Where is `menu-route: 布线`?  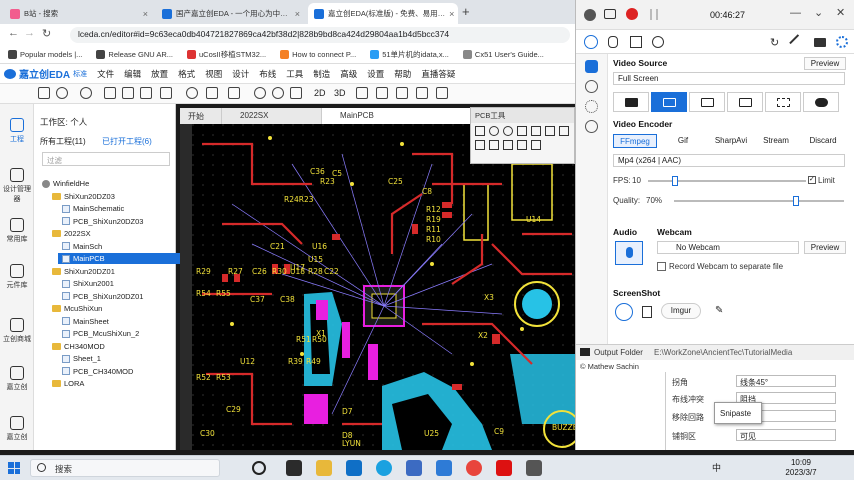
menu-route: 布线 is located at coordinates (267, 74).